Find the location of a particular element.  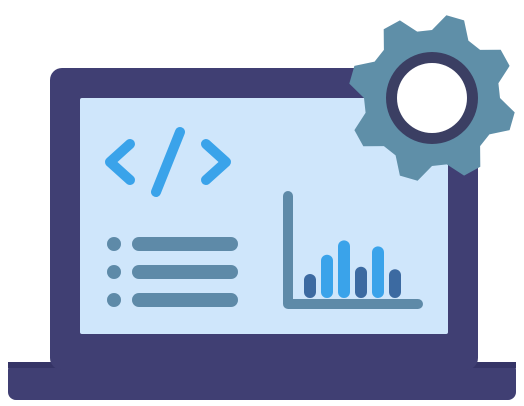

gear-center is located at coordinates (432, 98).